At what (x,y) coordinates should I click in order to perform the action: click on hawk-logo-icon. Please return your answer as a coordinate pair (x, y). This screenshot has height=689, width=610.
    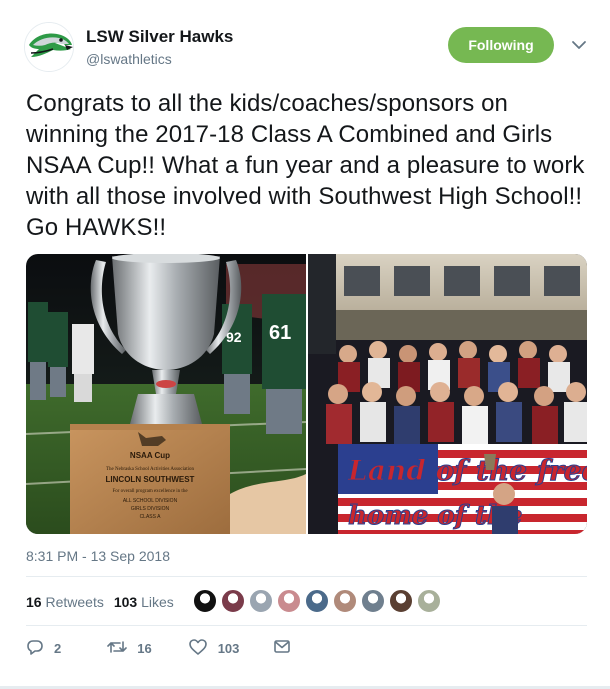
    Looking at the image, I should click on (49, 47).